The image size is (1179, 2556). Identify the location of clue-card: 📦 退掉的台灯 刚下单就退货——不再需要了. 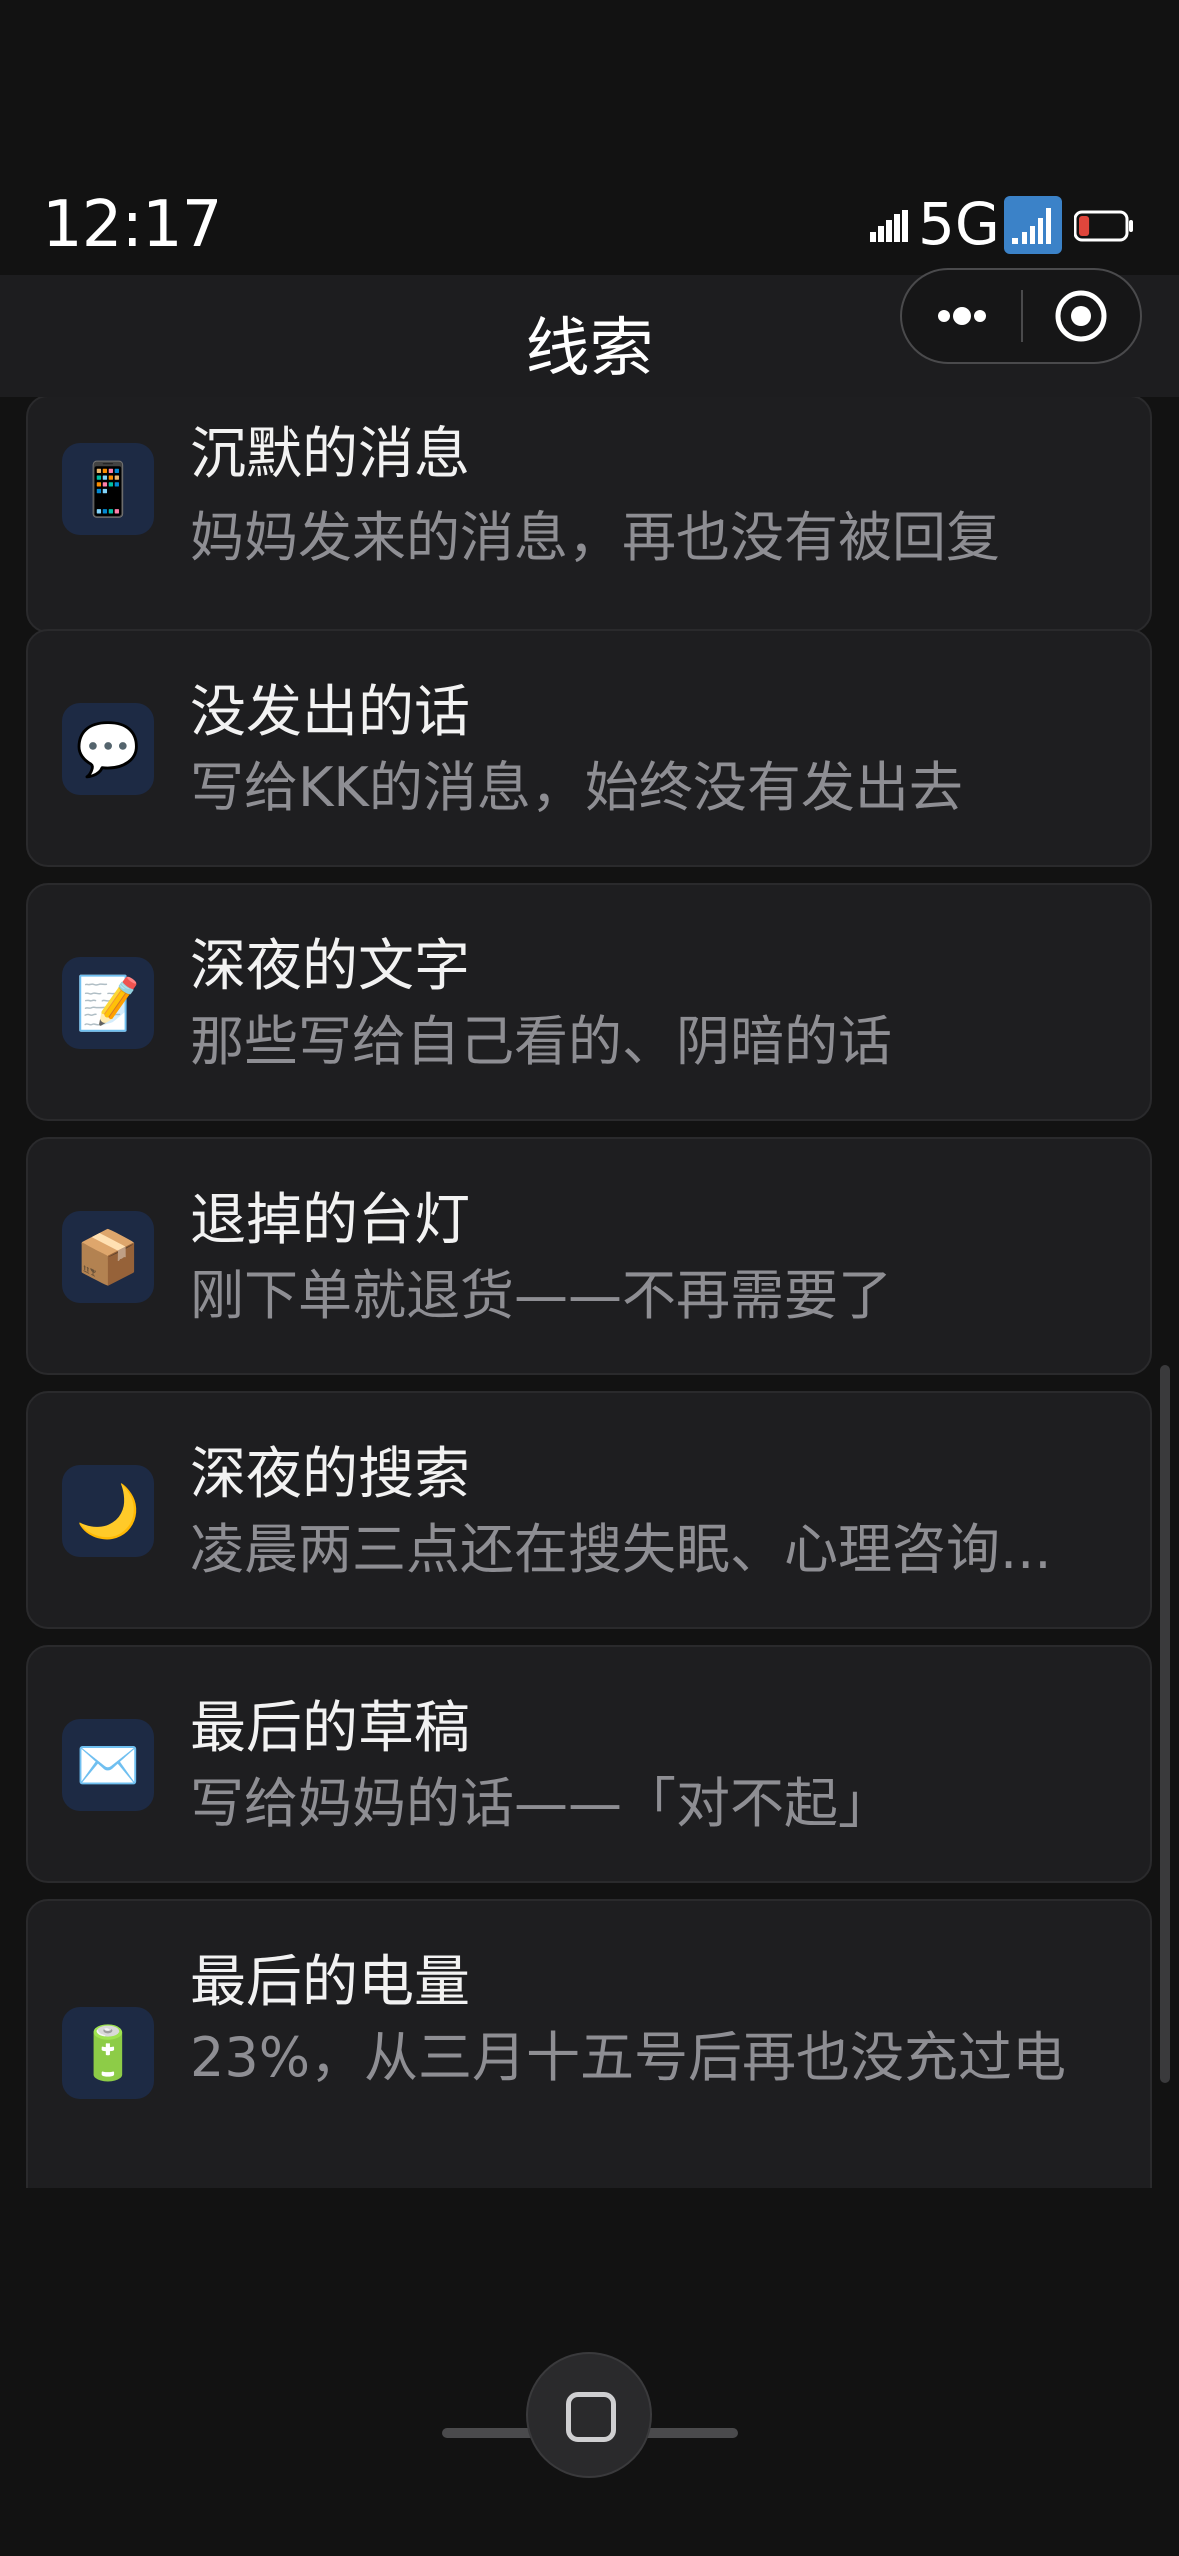
(589, 1256).